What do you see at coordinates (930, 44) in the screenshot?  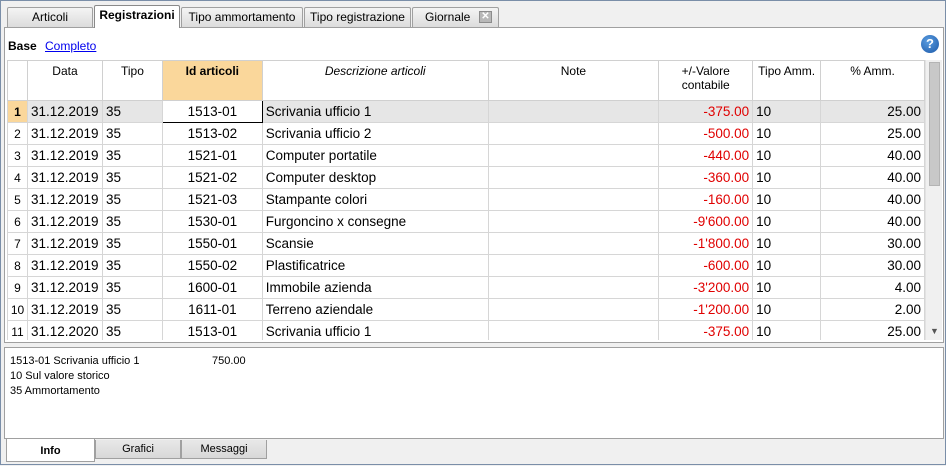 I see `help-icon: ?` at bounding box center [930, 44].